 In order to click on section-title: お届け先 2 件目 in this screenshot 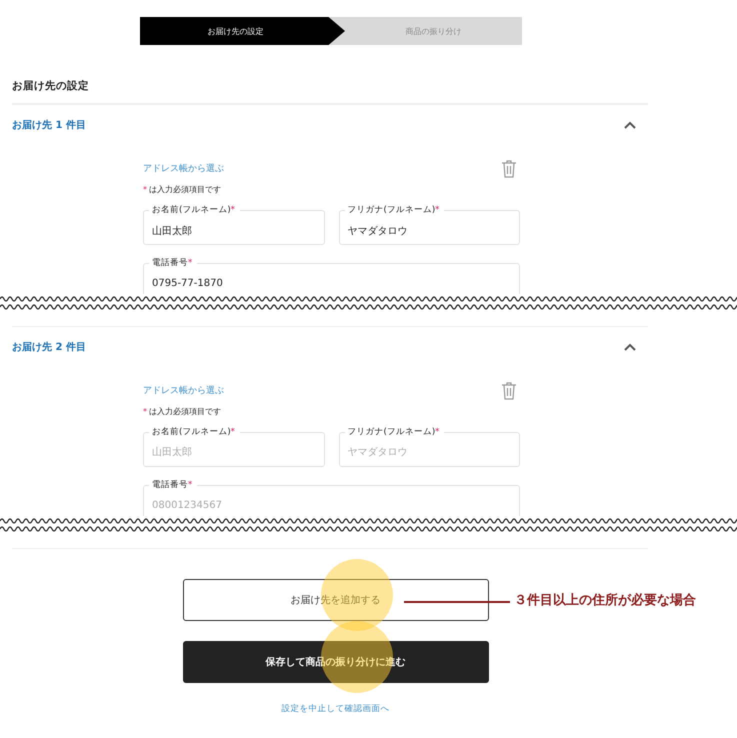, I will do `click(49, 347)`.